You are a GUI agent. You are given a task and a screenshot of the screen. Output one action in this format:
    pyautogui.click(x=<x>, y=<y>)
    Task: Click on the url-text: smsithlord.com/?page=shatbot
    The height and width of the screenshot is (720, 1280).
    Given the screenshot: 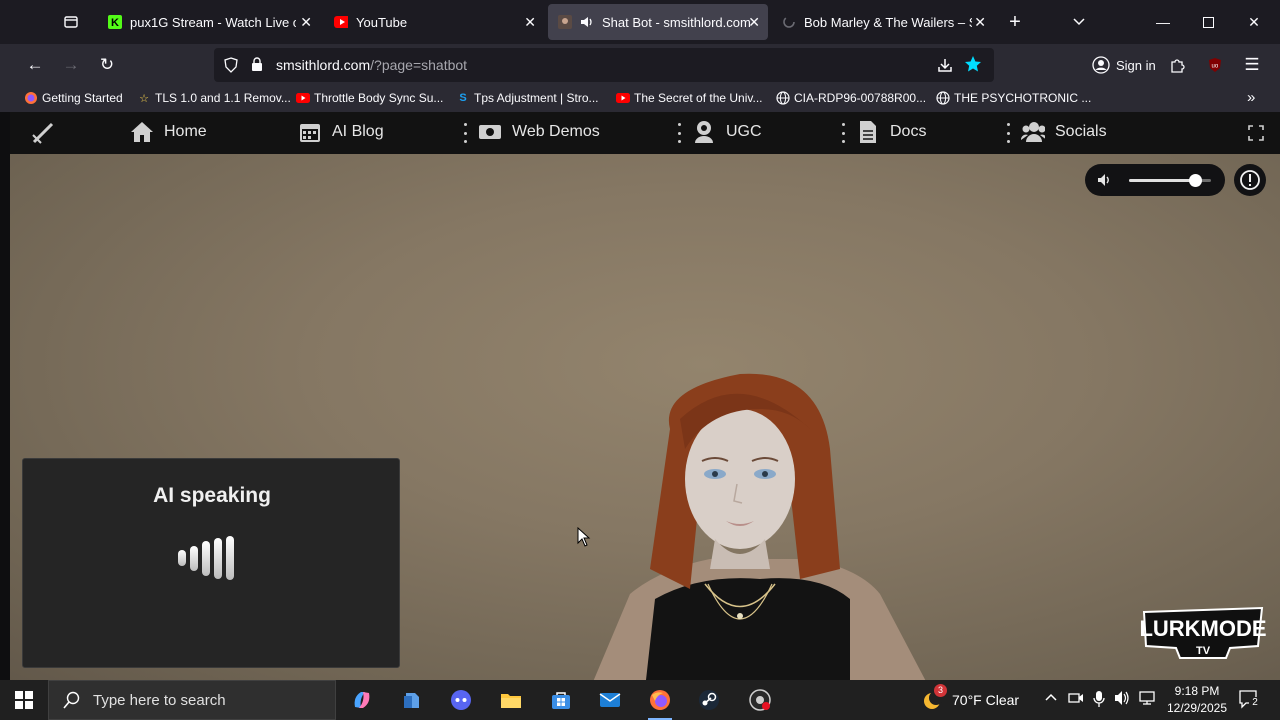 What is the action you would take?
    pyautogui.click(x=371, y=65)
    